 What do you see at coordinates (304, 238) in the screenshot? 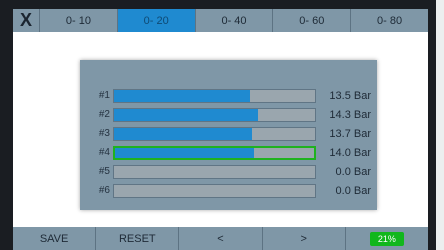
I see `next-button: >` at bounding box center [304, 238].